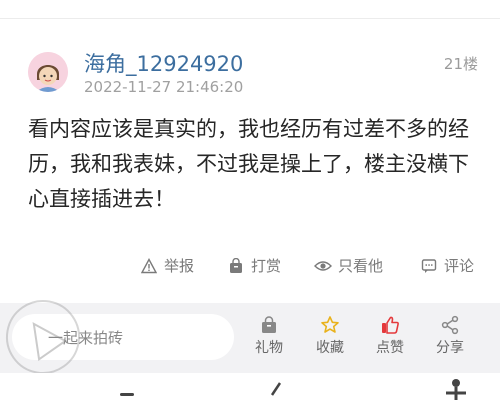 The height and width of the screenshot is (404, 500). What do you see at coordinates (460, 64) in the screenshot?
I see `floor-number: 21楼` at bounding box center [460, 64].